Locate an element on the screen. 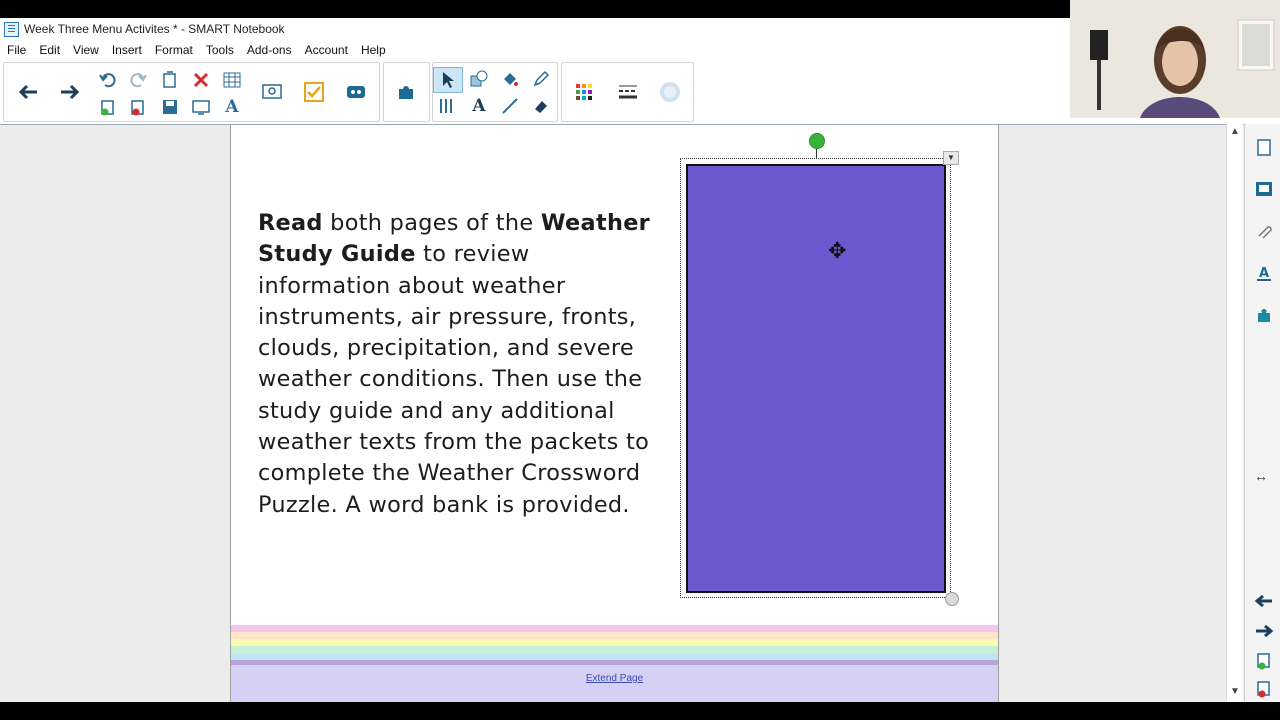  page-back-icon is located at coordinates (1264, 601).